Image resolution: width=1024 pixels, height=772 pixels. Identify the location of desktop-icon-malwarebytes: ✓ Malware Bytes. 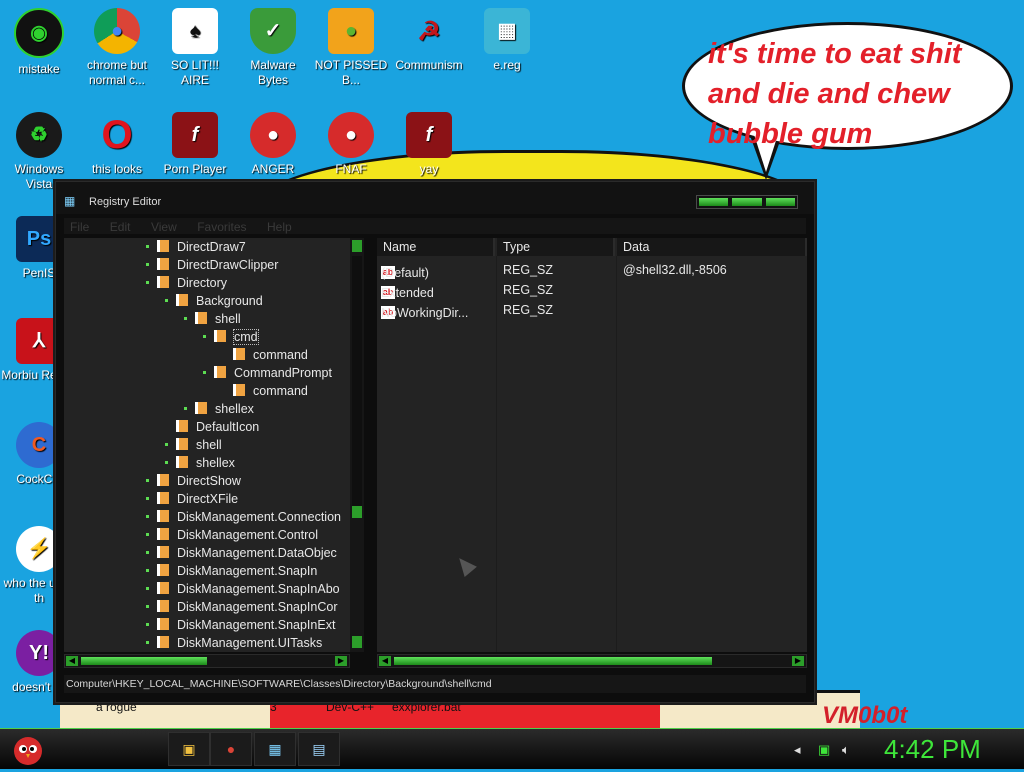
(273, 48).